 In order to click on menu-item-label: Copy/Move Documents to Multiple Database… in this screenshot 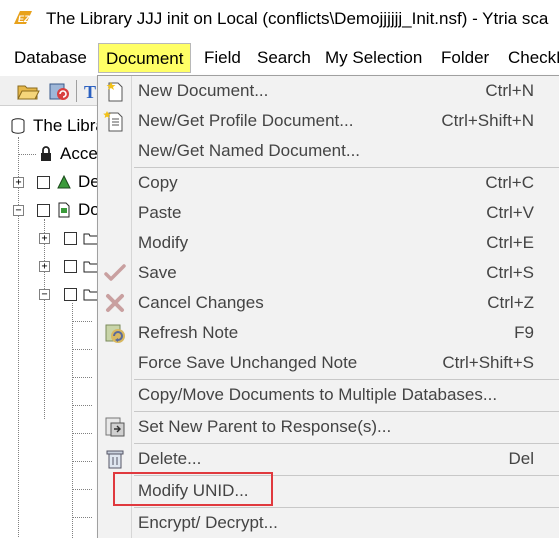, I will do `click(318, 394)`.